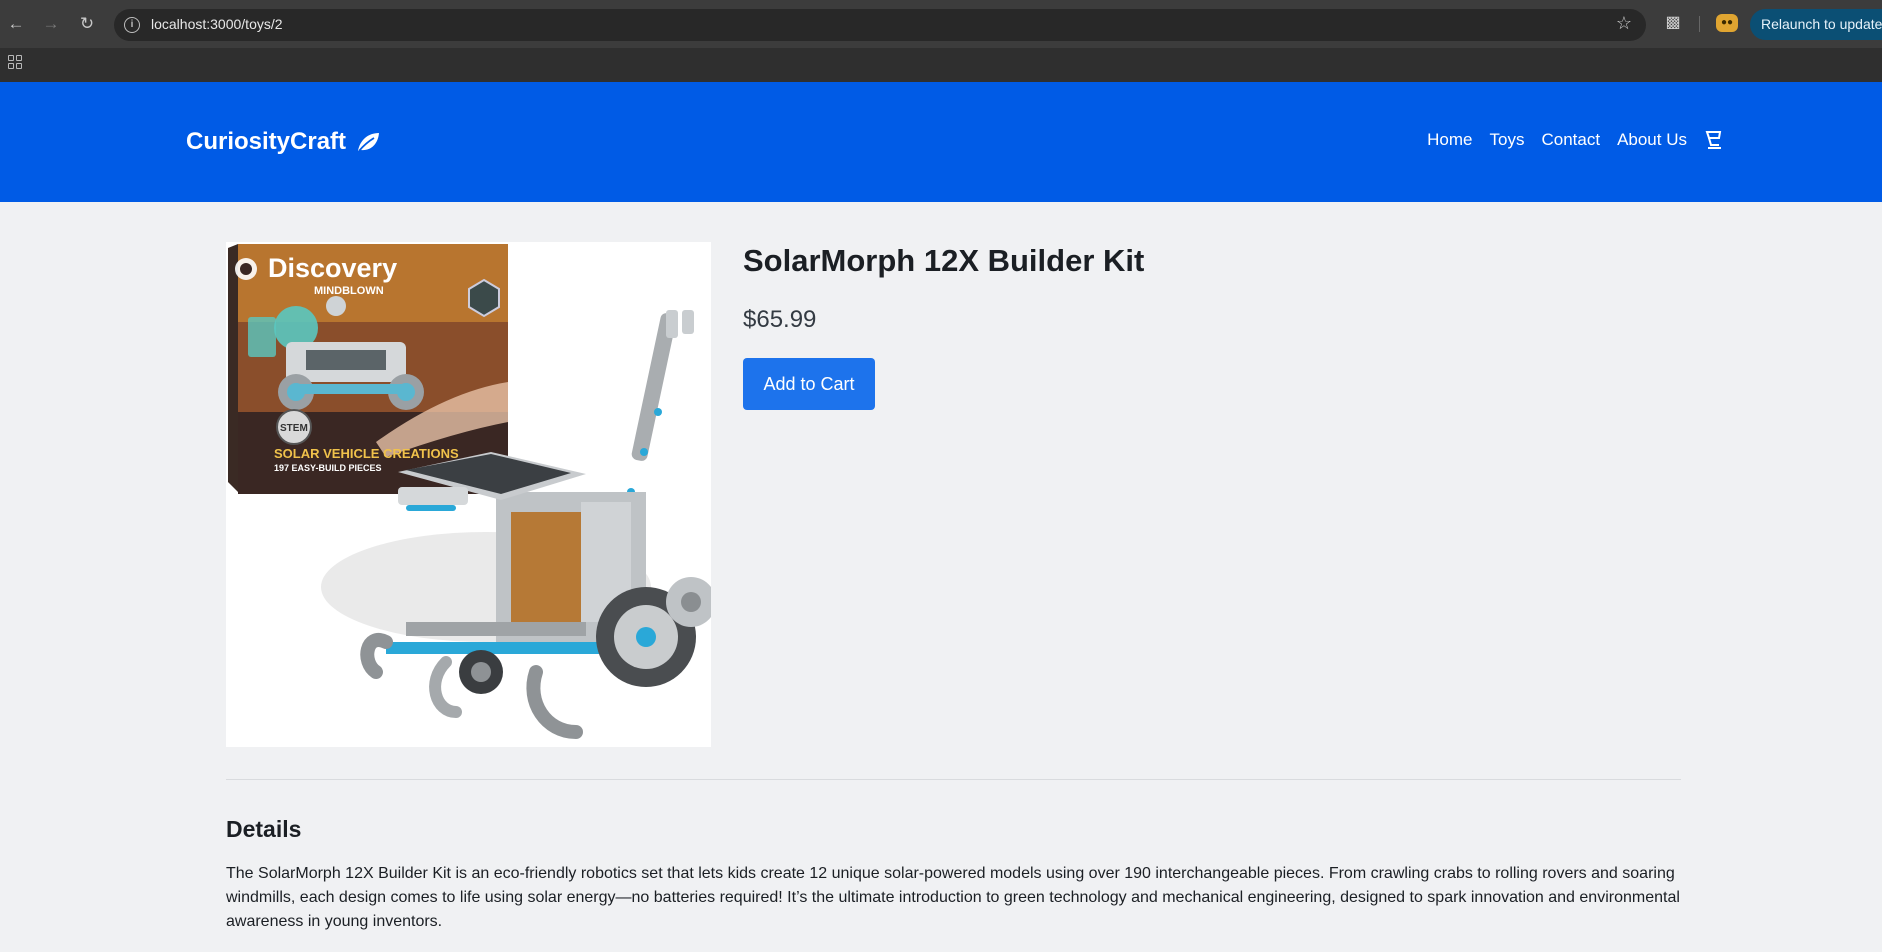  I want to click on box-subbrand: MINDBLOWN, so click(349, 291).